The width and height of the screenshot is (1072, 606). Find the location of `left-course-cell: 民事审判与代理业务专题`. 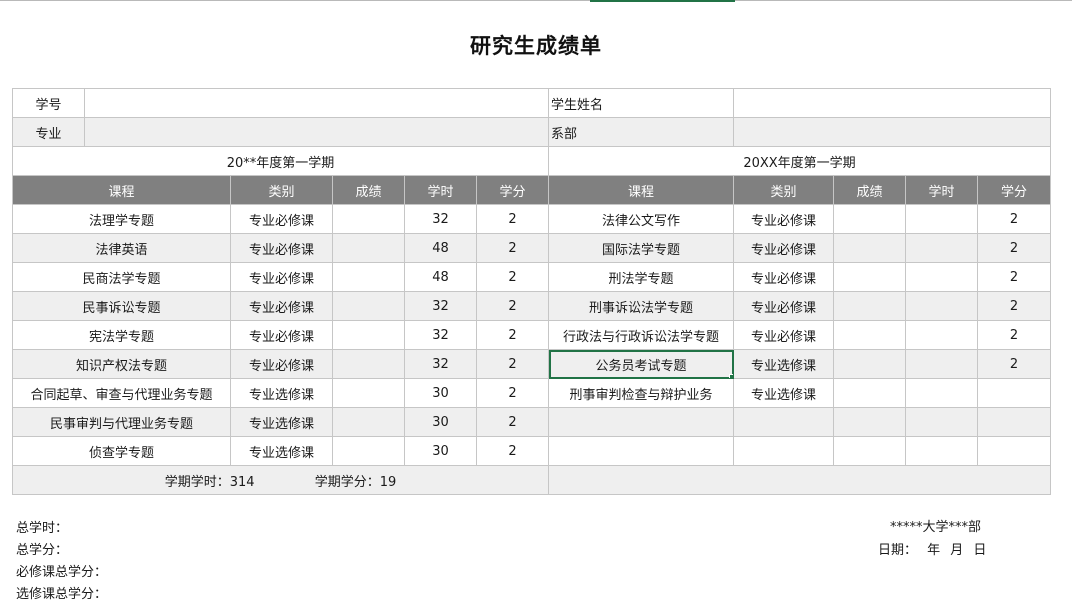

left-course-cell: 民事审判与代理业务专题 is located at coordinates (121, 422).